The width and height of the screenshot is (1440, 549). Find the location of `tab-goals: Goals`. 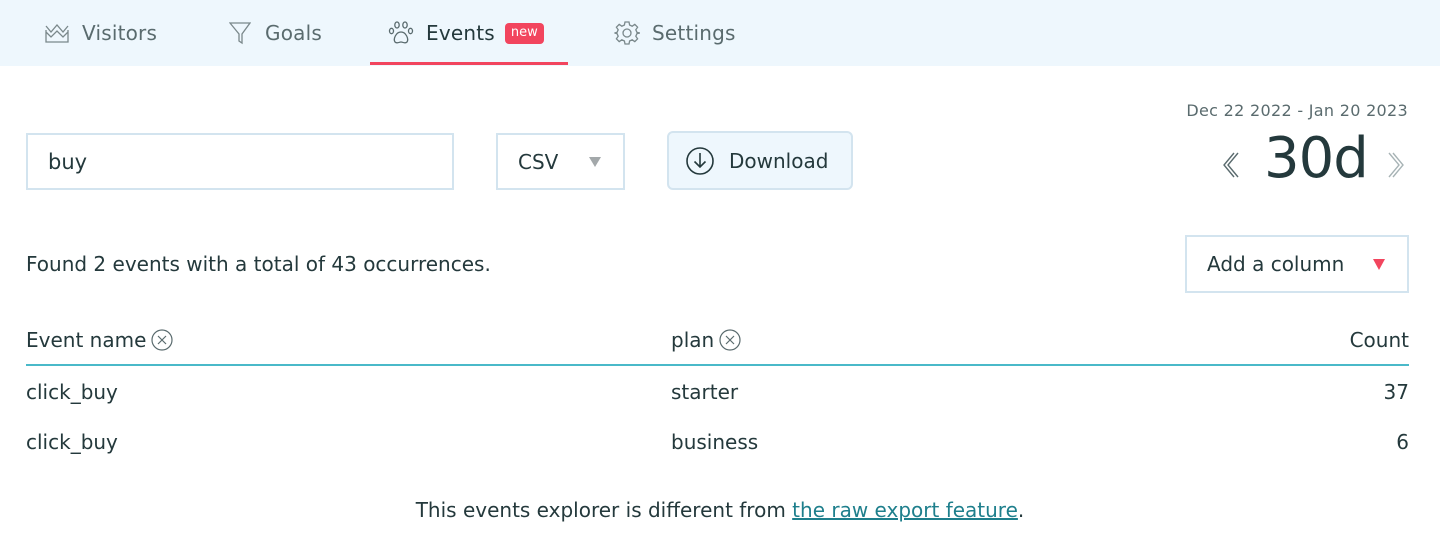

tab-goals: Goals is located at coordinates (274, 33).